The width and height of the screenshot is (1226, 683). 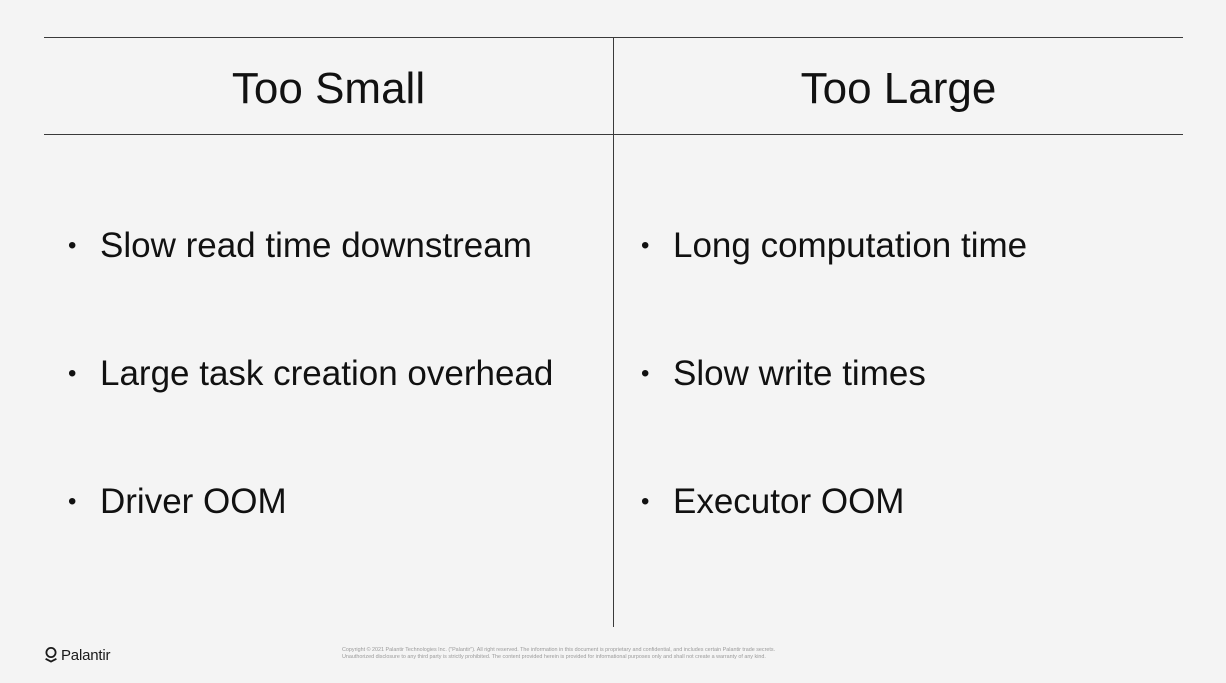 I want to click on list-item: • Large task creation overhead, so click(x=334, y=416).